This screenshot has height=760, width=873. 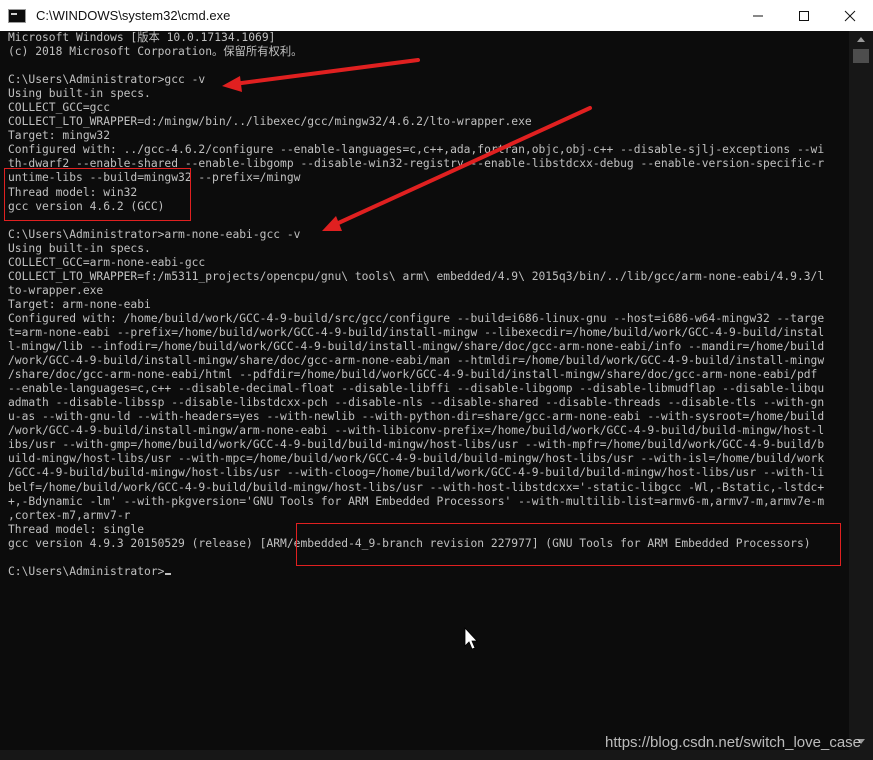 What do you see at coordinates (59, 108) in the screenshot?
I see `console-line: COLLECT_GCC=gcc` at bounding box center [59, 108].